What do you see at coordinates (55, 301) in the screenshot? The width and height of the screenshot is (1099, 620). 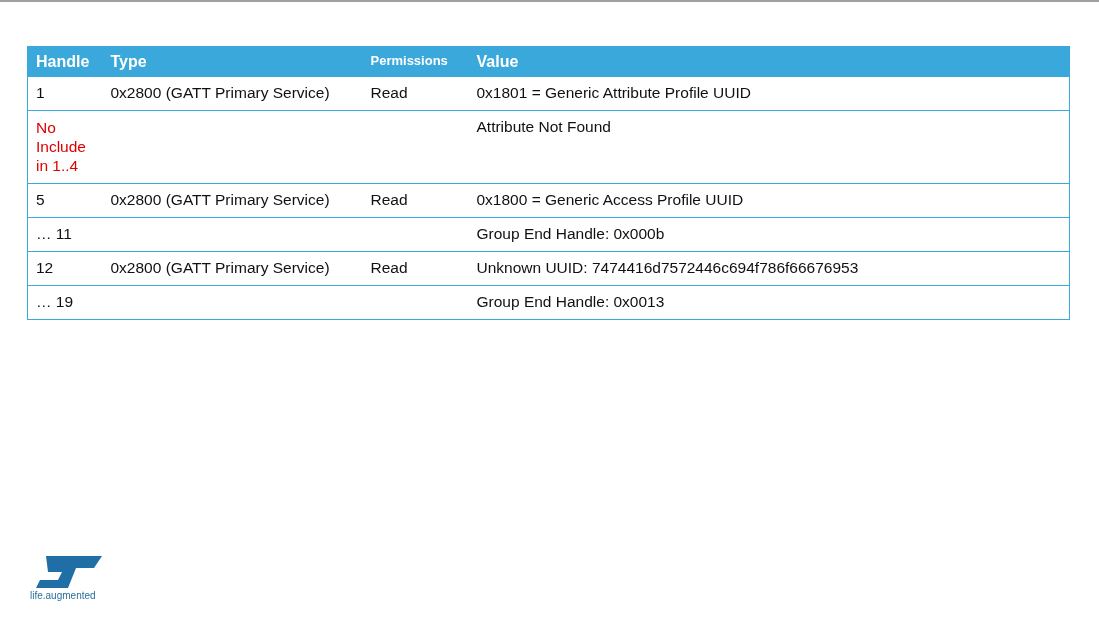 I see `table-cell: … 19` at bounding box center [55, 301].